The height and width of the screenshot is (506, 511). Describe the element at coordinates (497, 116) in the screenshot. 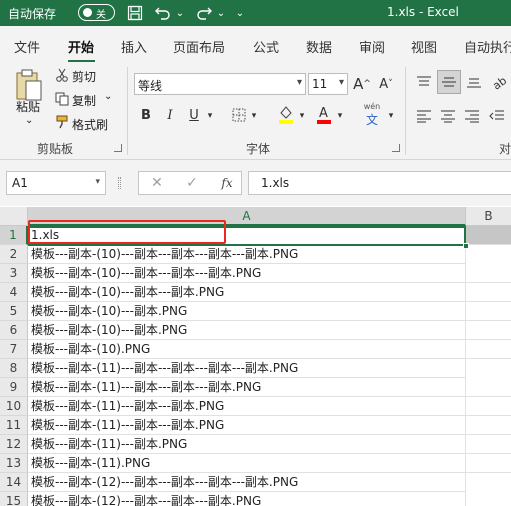

I see `decrease-indent-icon` at that location.